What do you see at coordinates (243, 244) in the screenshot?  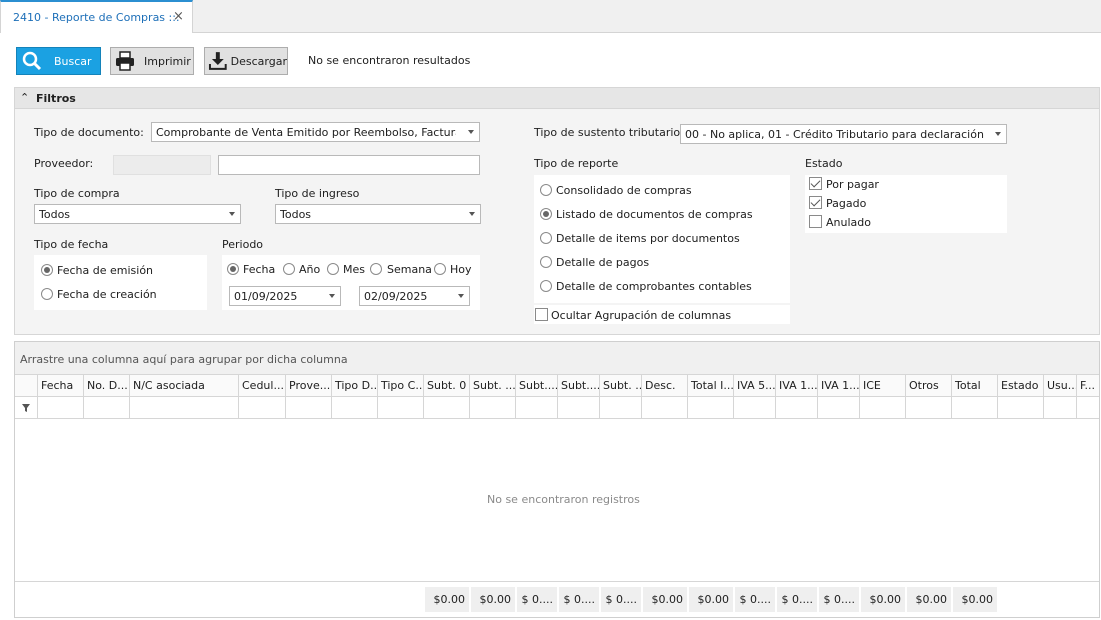 I see `period-label: Periodo` at bounding box center [243, 244].